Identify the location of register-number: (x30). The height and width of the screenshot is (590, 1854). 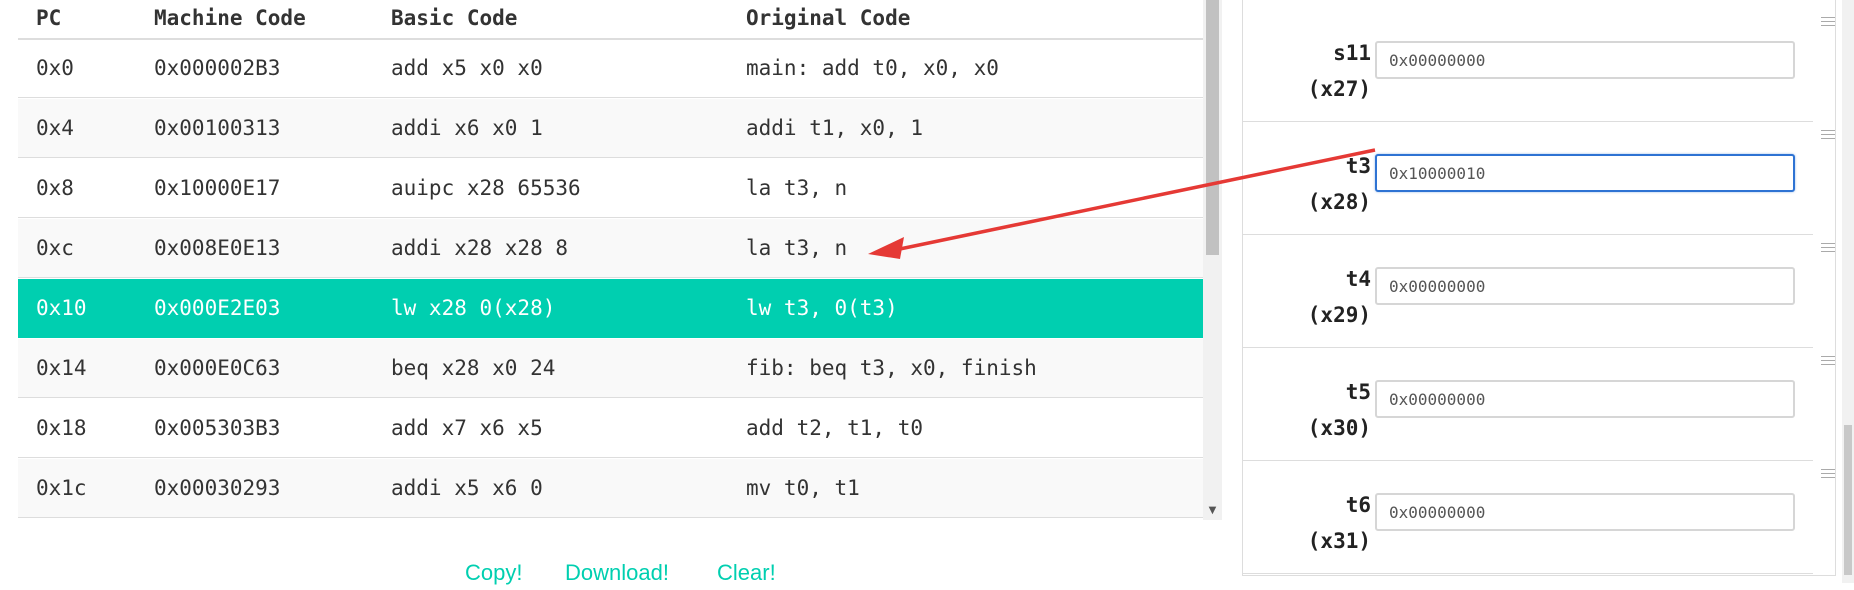
(1339, 428).